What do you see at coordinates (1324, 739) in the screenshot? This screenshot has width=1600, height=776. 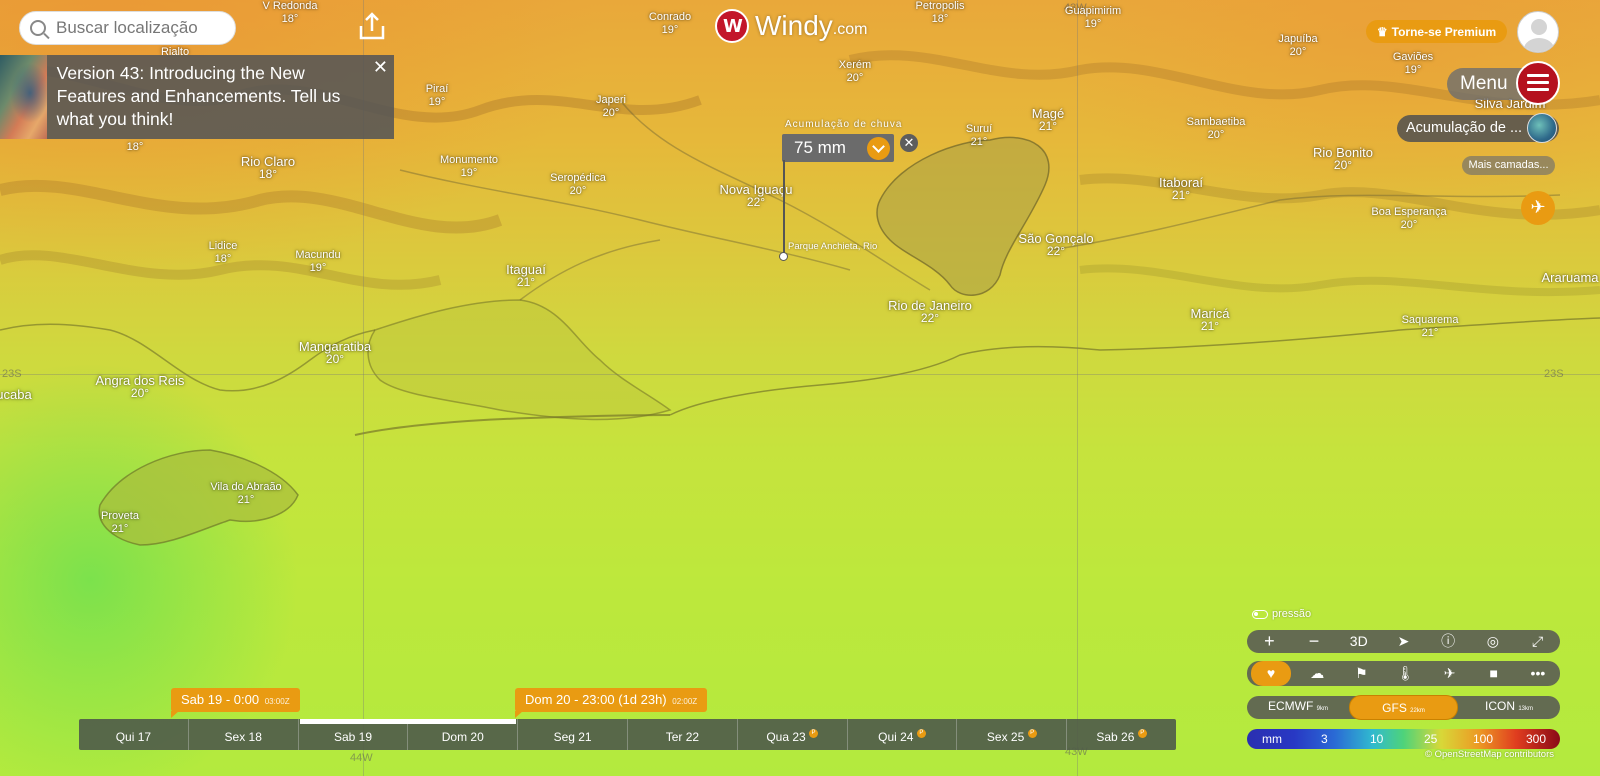 I see `legend-value: 3` at bounding box center [1324, 739].